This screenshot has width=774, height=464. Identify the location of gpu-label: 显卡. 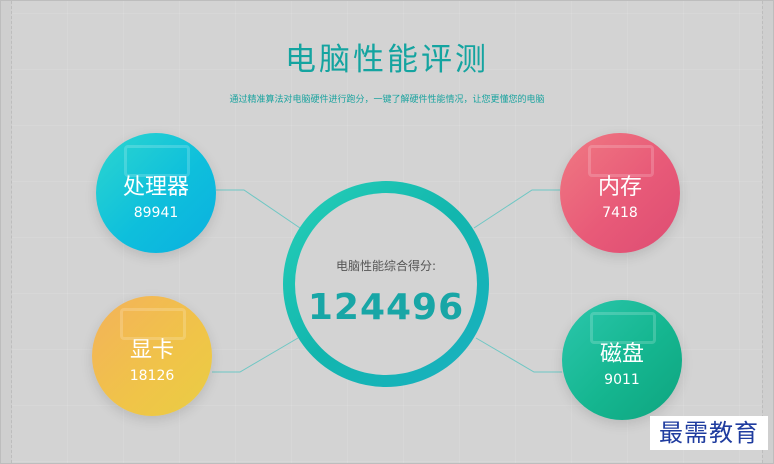
(151, 350).